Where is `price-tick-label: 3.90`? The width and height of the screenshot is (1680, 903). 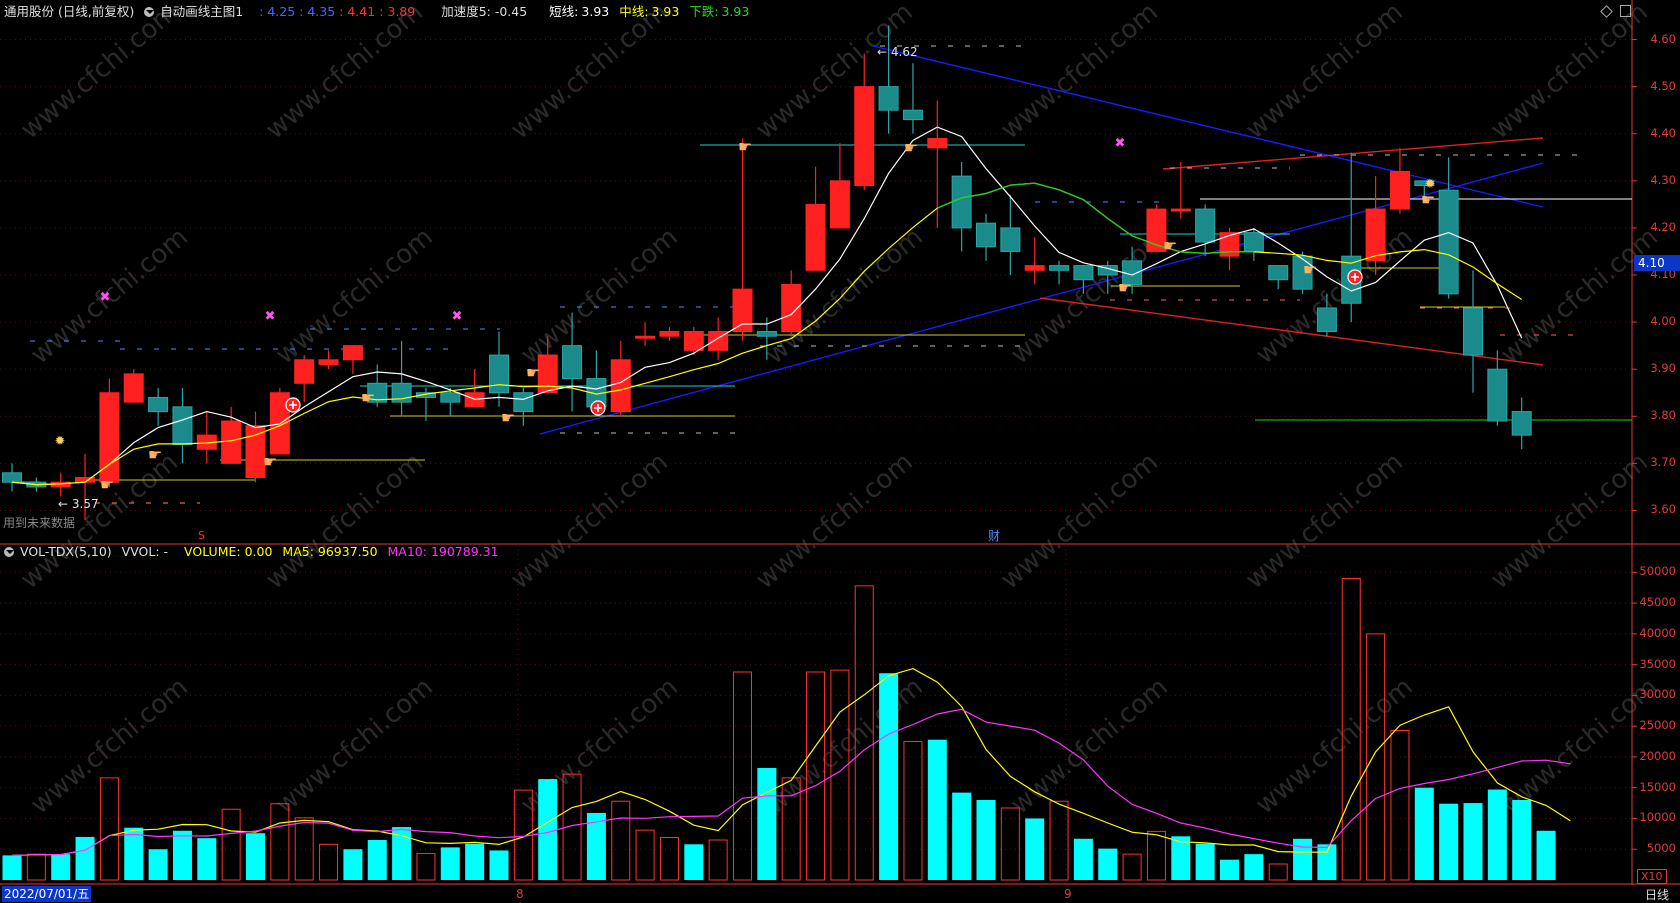 price-tick-label: 3.90 is located at coordinates (1663, 368).